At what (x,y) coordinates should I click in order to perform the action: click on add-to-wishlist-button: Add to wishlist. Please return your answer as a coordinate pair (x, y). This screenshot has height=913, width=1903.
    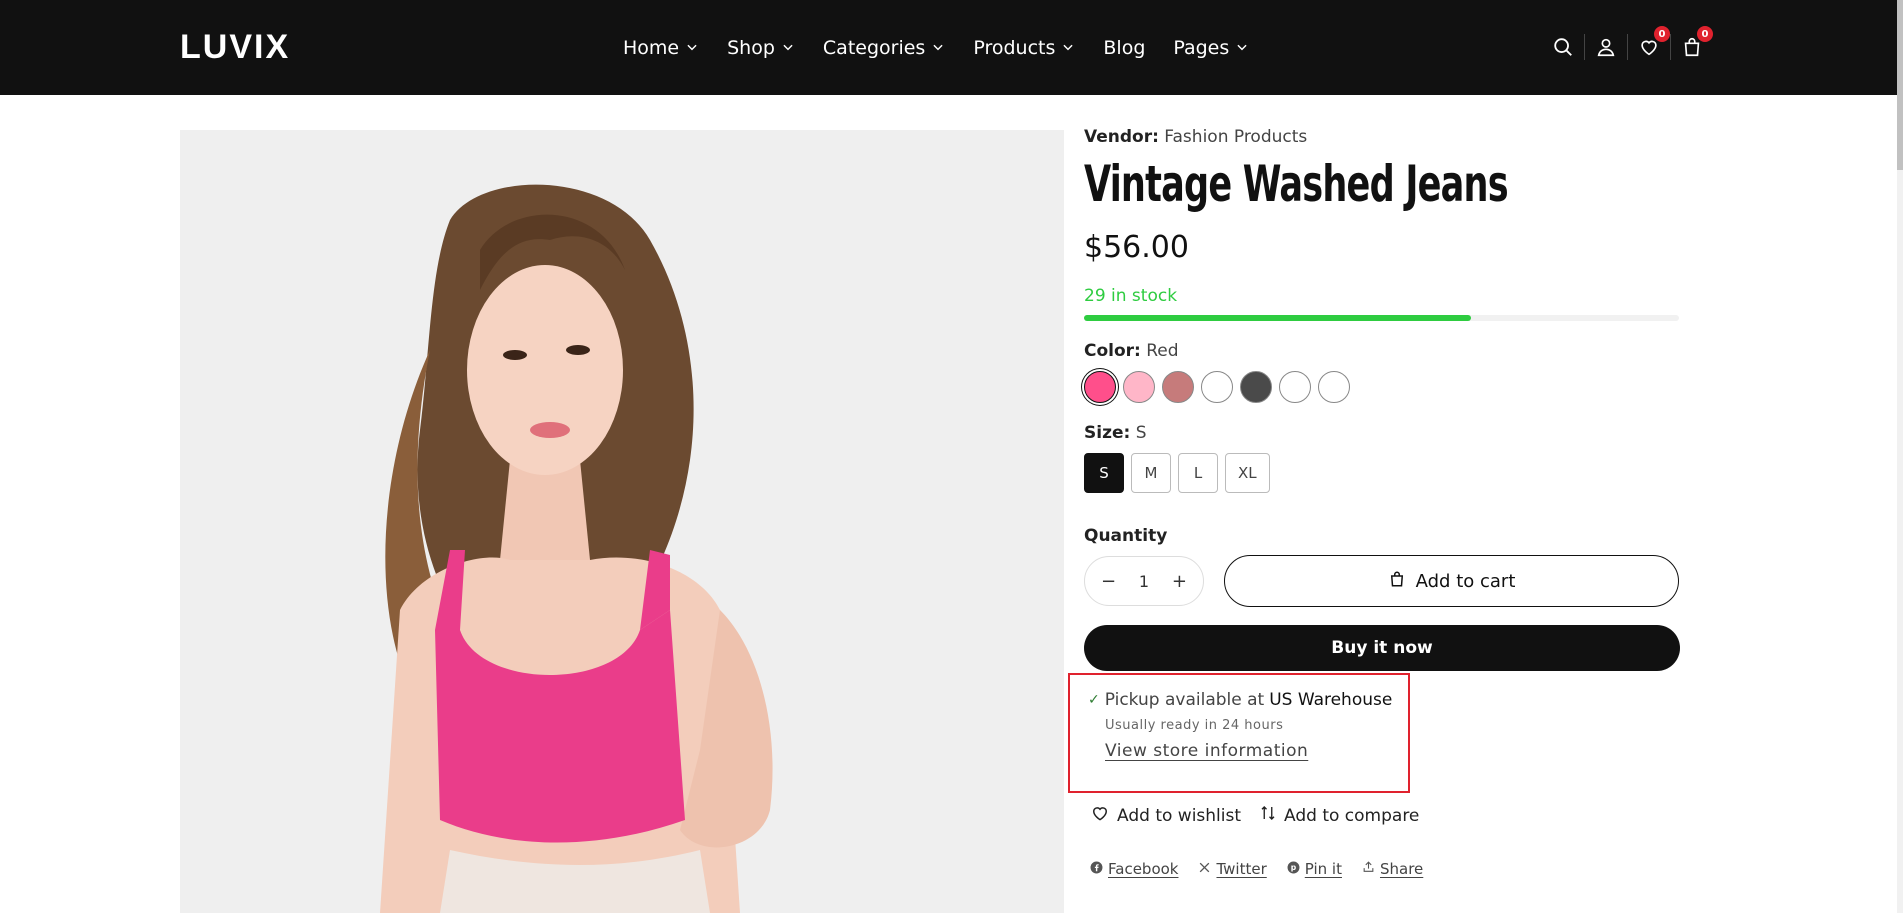
    Looking at the image, I should click on (1165, 815).